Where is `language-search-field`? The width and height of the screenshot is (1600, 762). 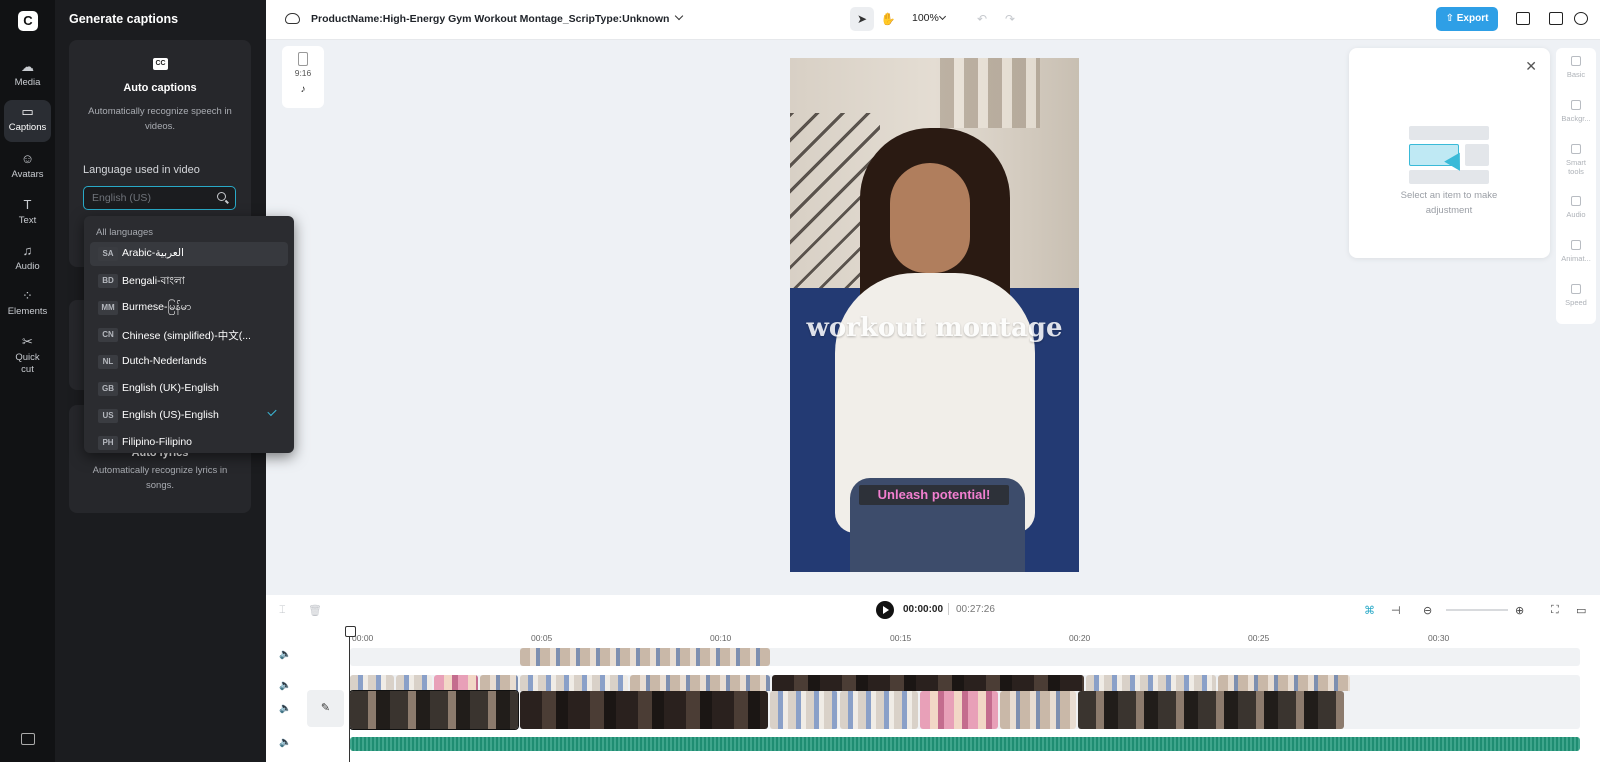 language-search-field is located at coordinates (159, 198).